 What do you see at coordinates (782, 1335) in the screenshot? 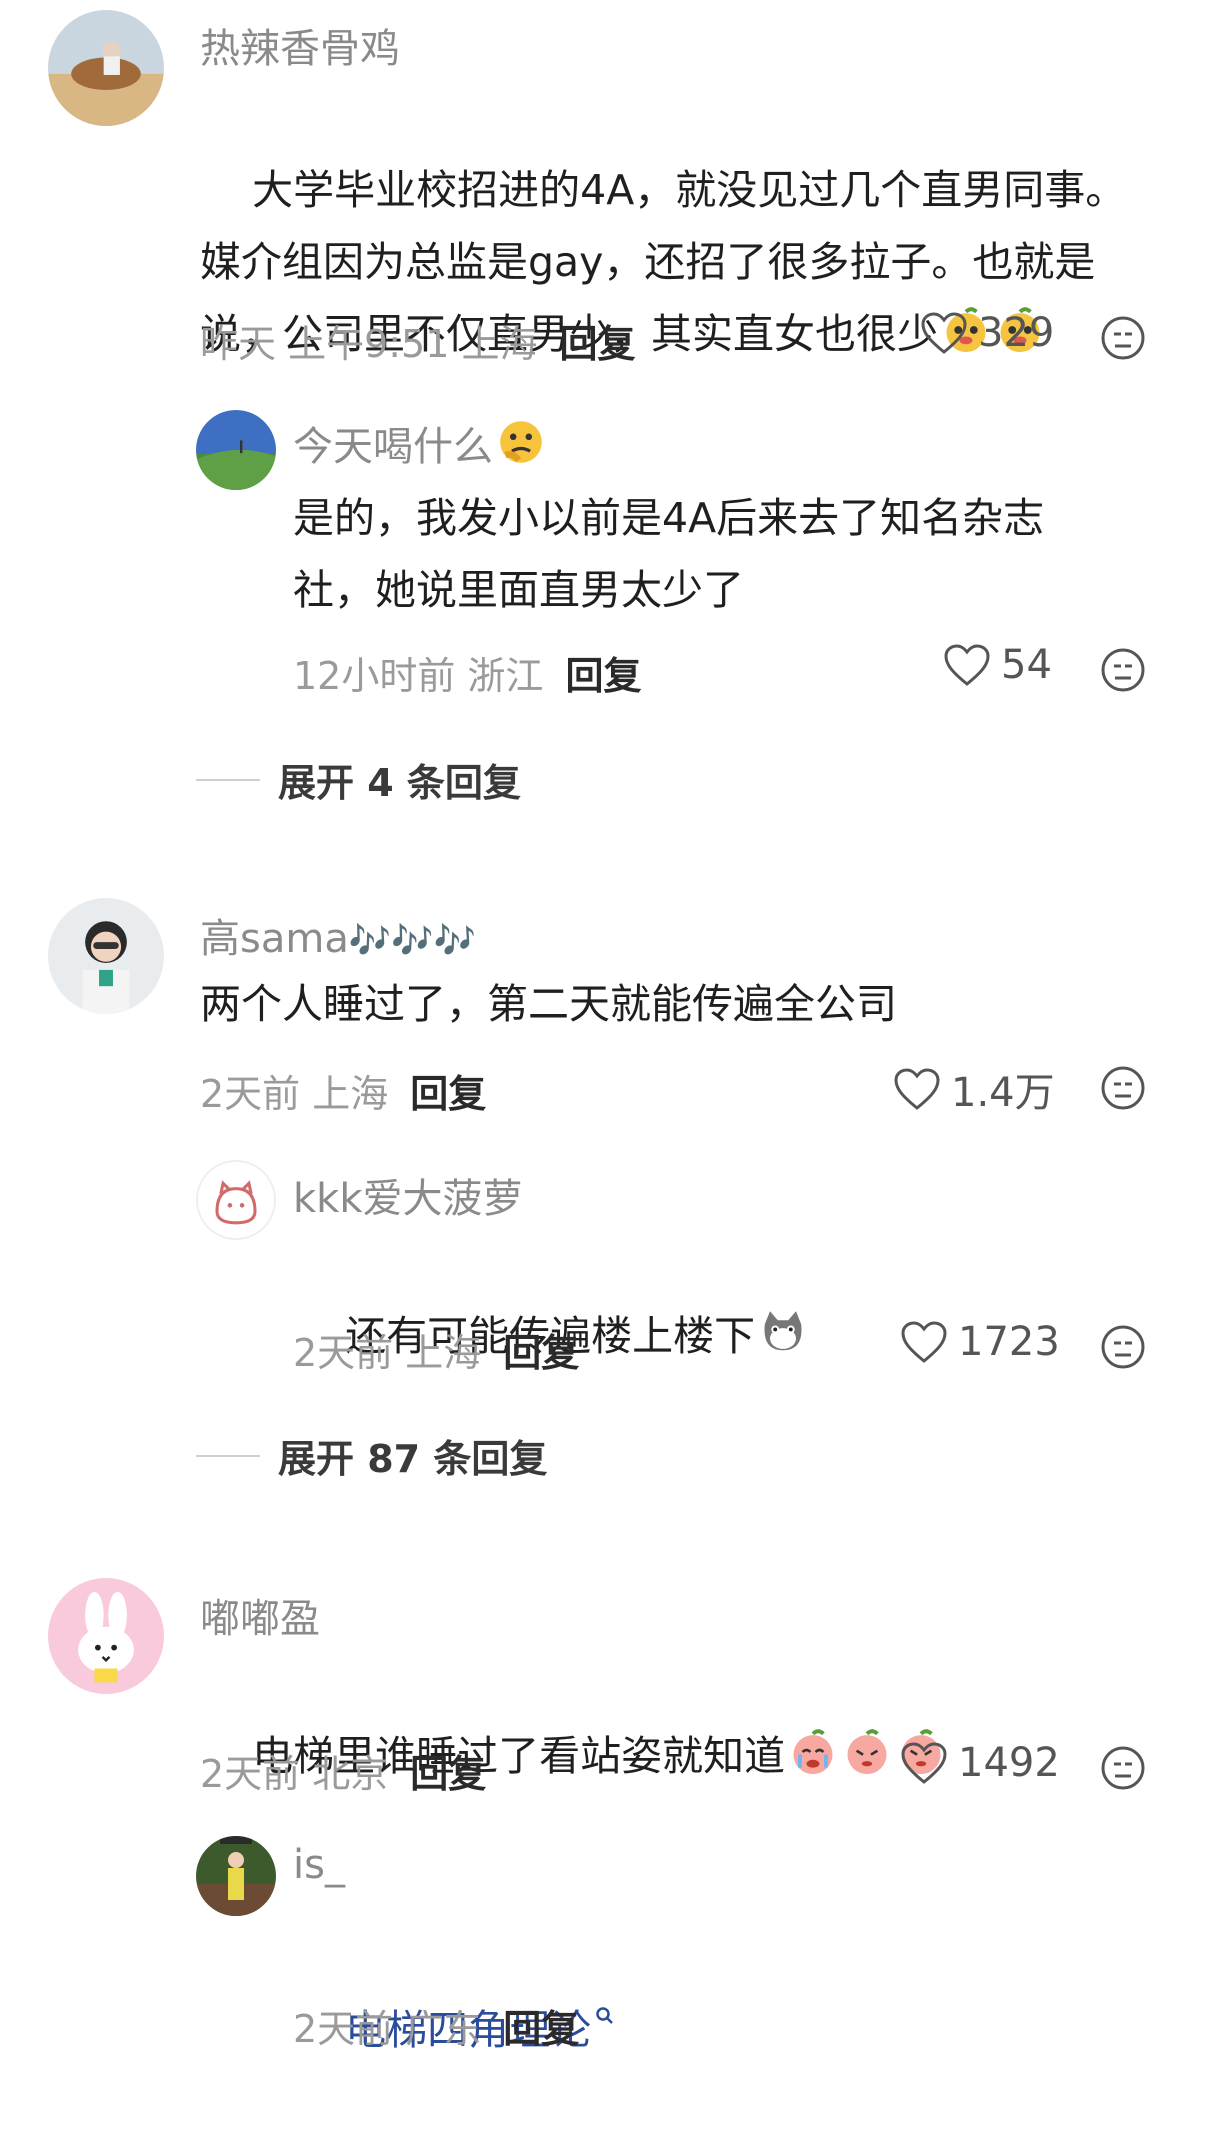
I see `emoji-cat-icon` at bounding box center [782, 1335].